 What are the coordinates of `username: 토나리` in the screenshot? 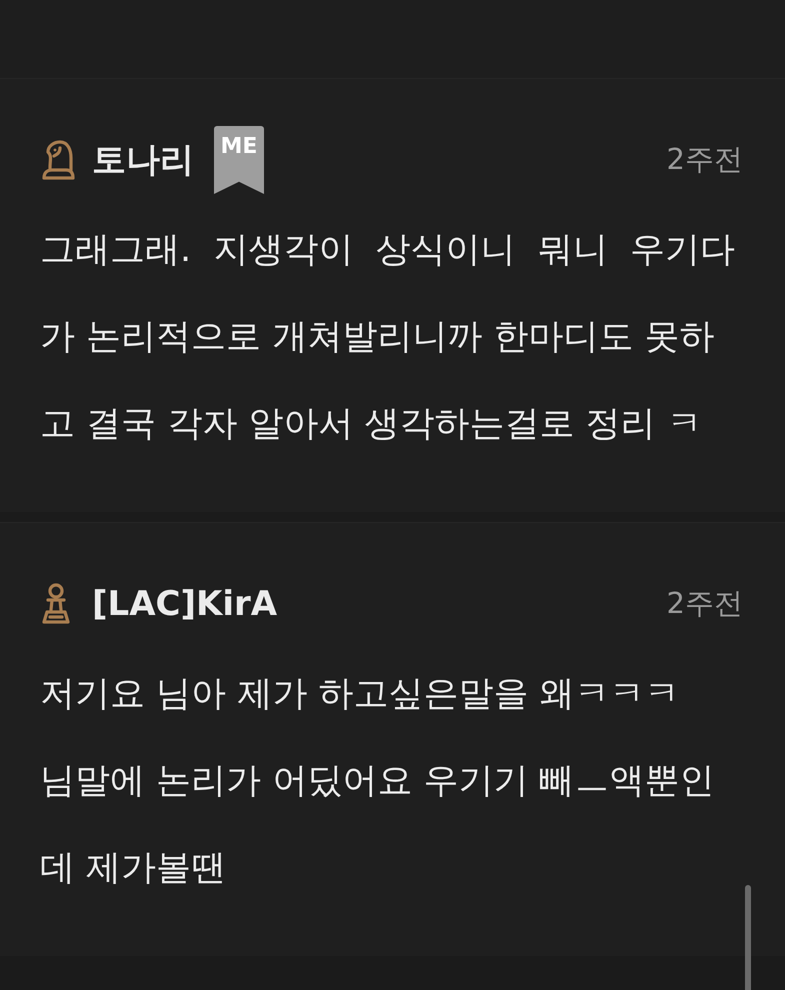 It's located at (143, 160).